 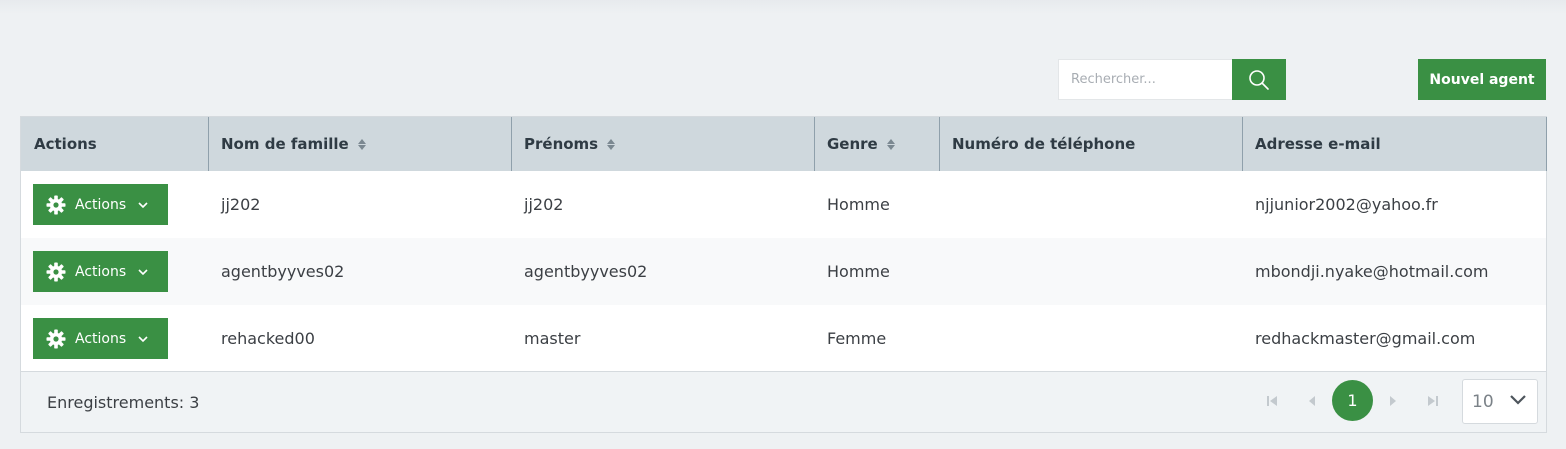 I want to click on cell-email: redhackmaster@gmail.com, so click(x=1365, y=338).